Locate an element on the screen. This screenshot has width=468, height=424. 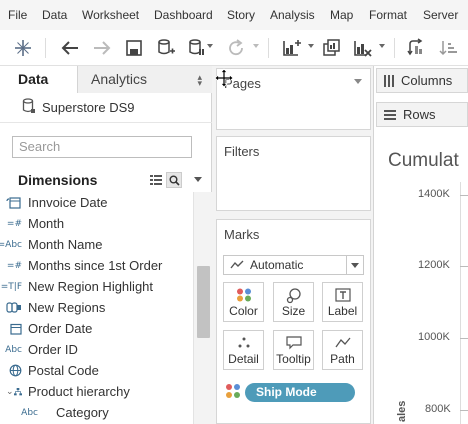
scrollbar-thumb is located at coordinates (203, 302).